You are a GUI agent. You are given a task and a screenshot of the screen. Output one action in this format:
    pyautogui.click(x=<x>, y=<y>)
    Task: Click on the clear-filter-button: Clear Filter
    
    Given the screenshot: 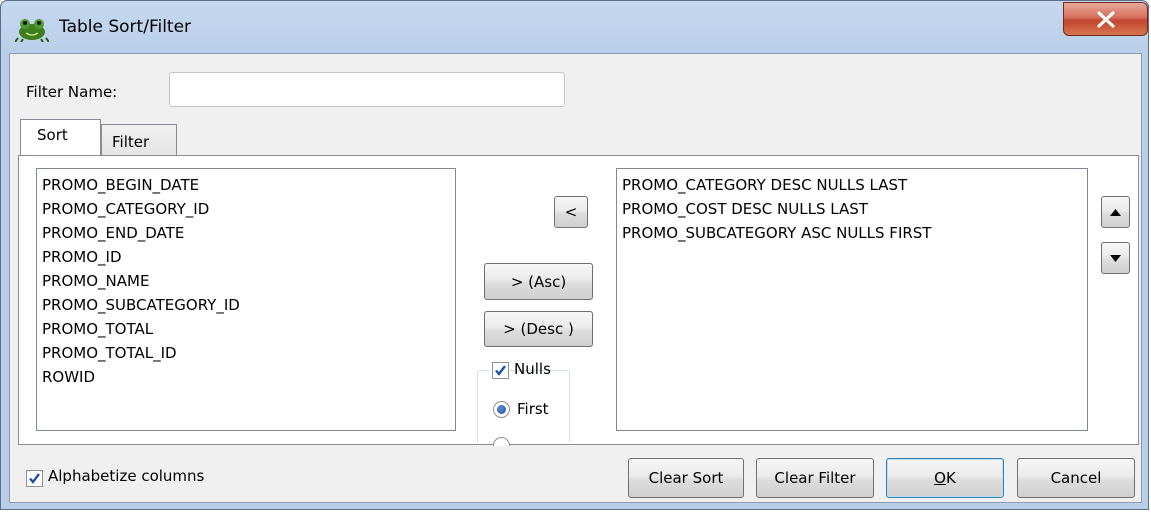 What is the action you would take?
    pyautogui.click(x=815, y=478)
    